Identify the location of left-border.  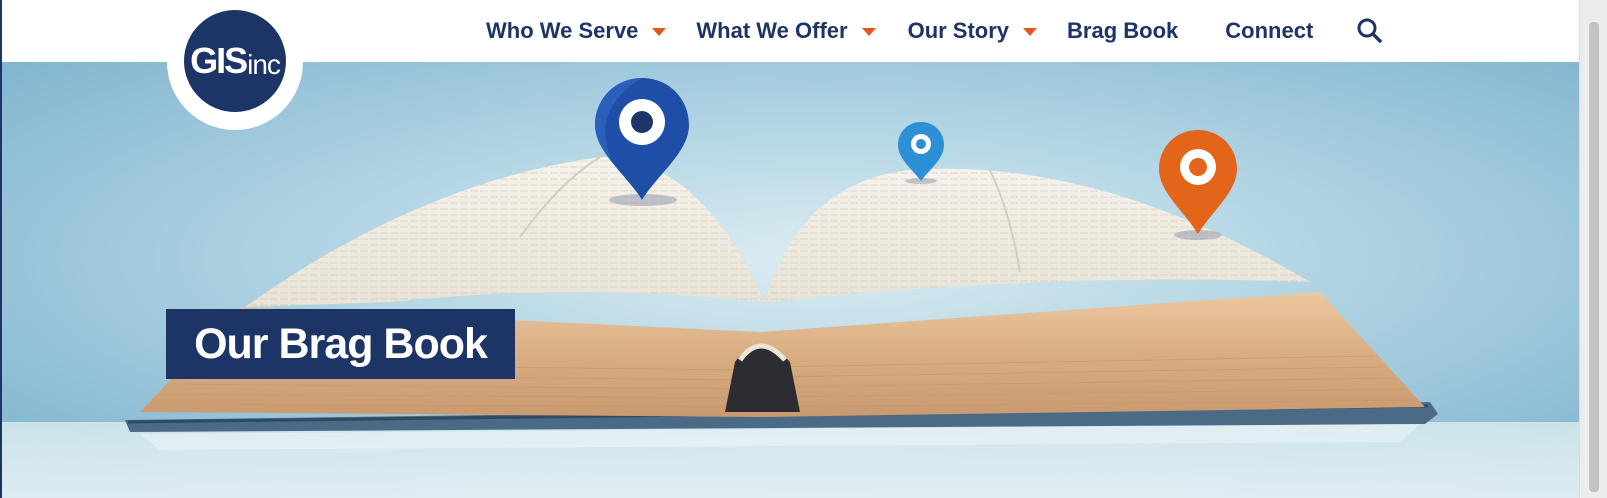
(1, 249).